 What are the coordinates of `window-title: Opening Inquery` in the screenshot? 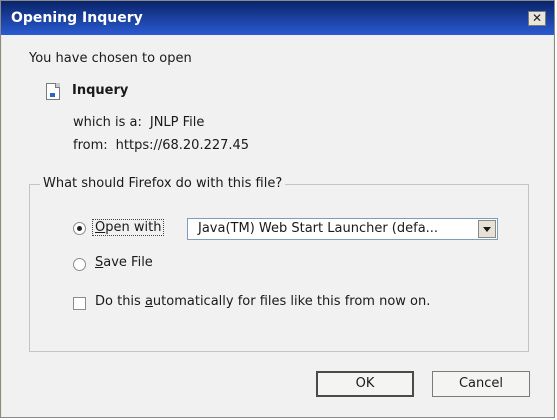 It's located at (77, 18).